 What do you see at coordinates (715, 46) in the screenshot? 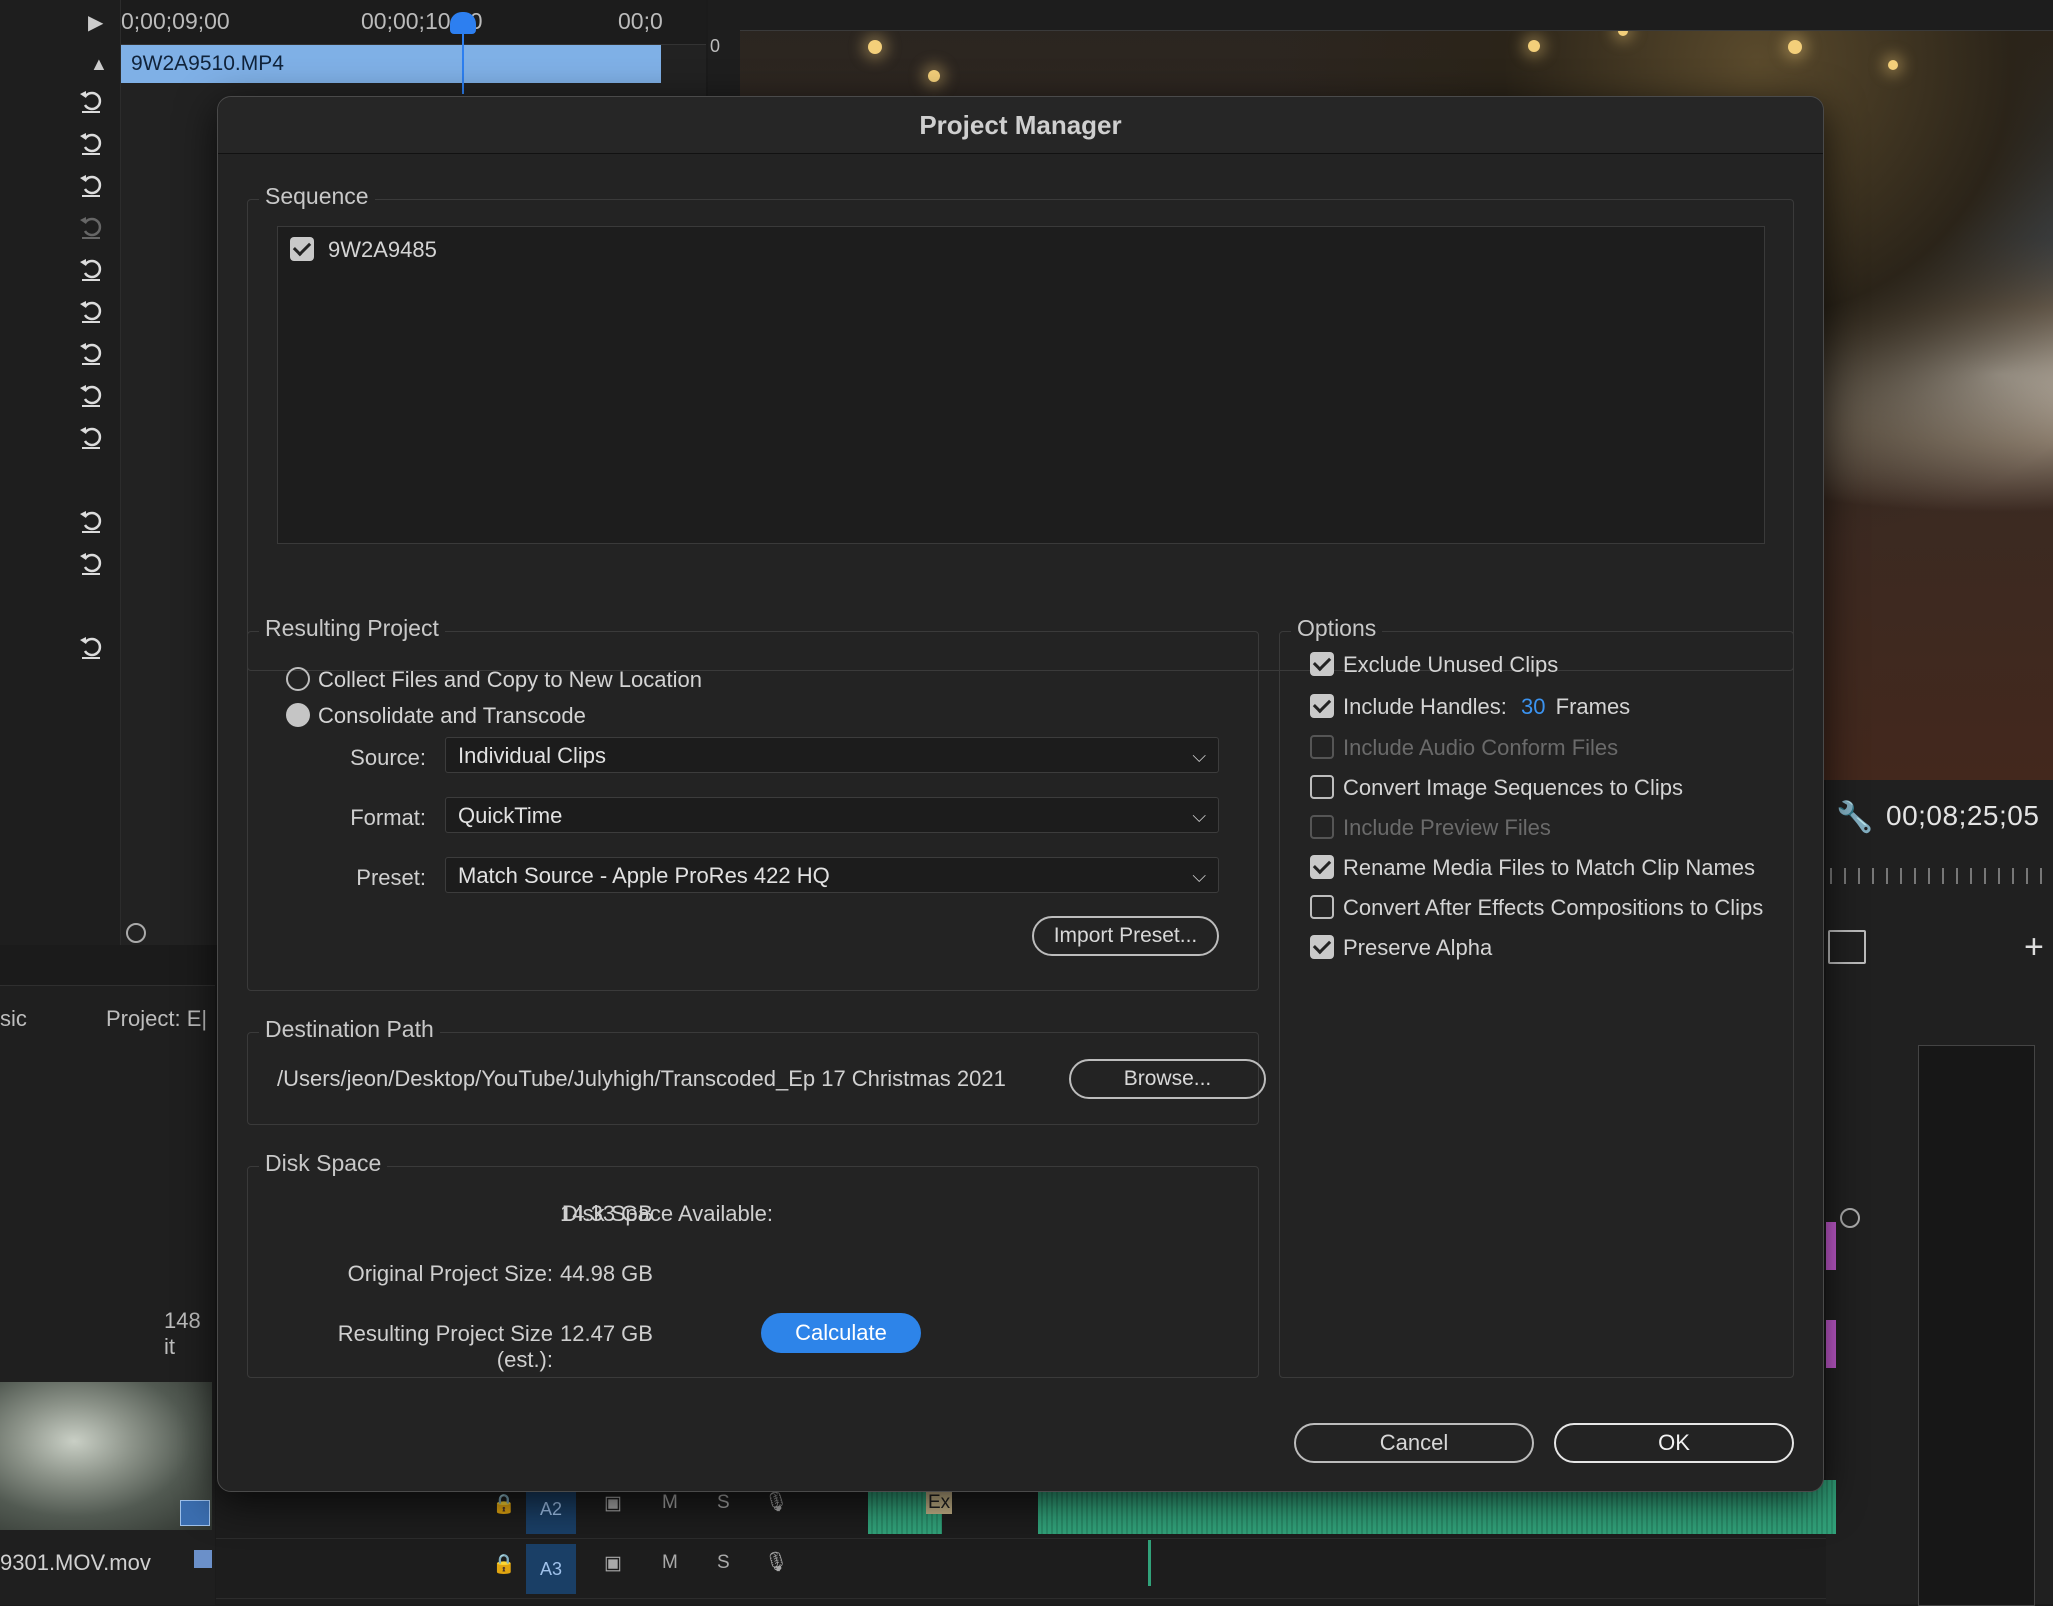
I see `ruler-zero-label: 0` at bounding box center [715, 46].